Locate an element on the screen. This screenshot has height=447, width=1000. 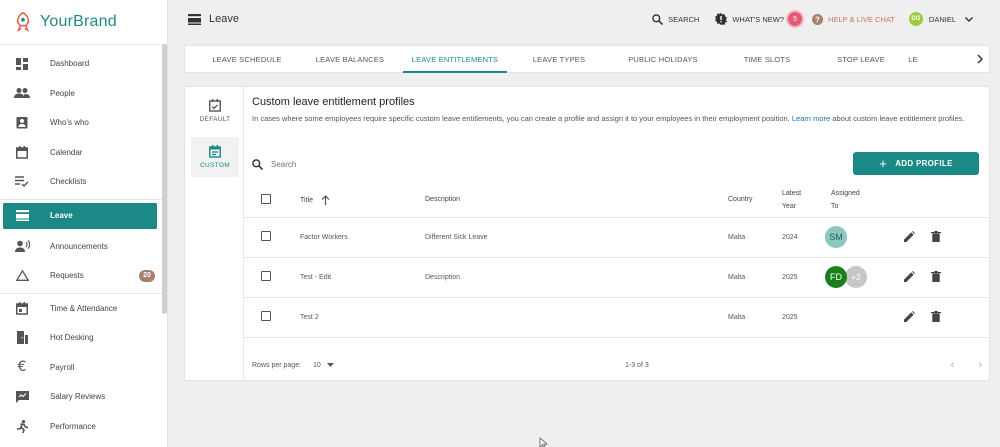
search-icon is located at coordinates (658, 19).